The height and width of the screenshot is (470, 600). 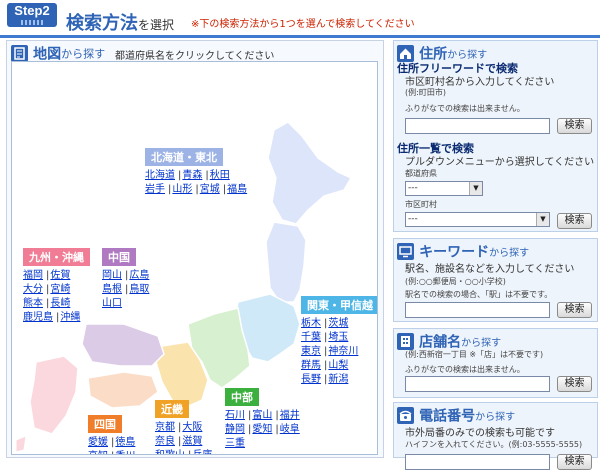 What do you see at coordinates (33, 303) in the screenshot?
I see `prefecture-link: 熊本` at bounding box center [33, 303].